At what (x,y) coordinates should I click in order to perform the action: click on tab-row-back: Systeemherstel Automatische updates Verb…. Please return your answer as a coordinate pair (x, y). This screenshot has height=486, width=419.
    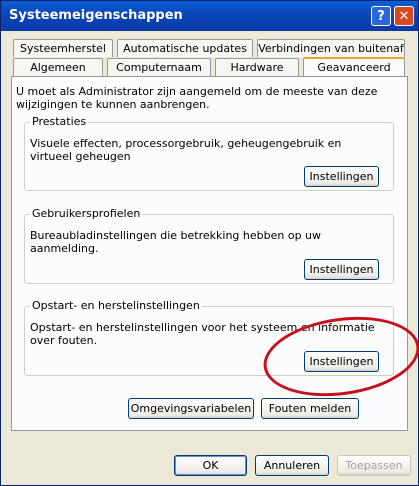
    Looking at the image, I should click on (209, 49).